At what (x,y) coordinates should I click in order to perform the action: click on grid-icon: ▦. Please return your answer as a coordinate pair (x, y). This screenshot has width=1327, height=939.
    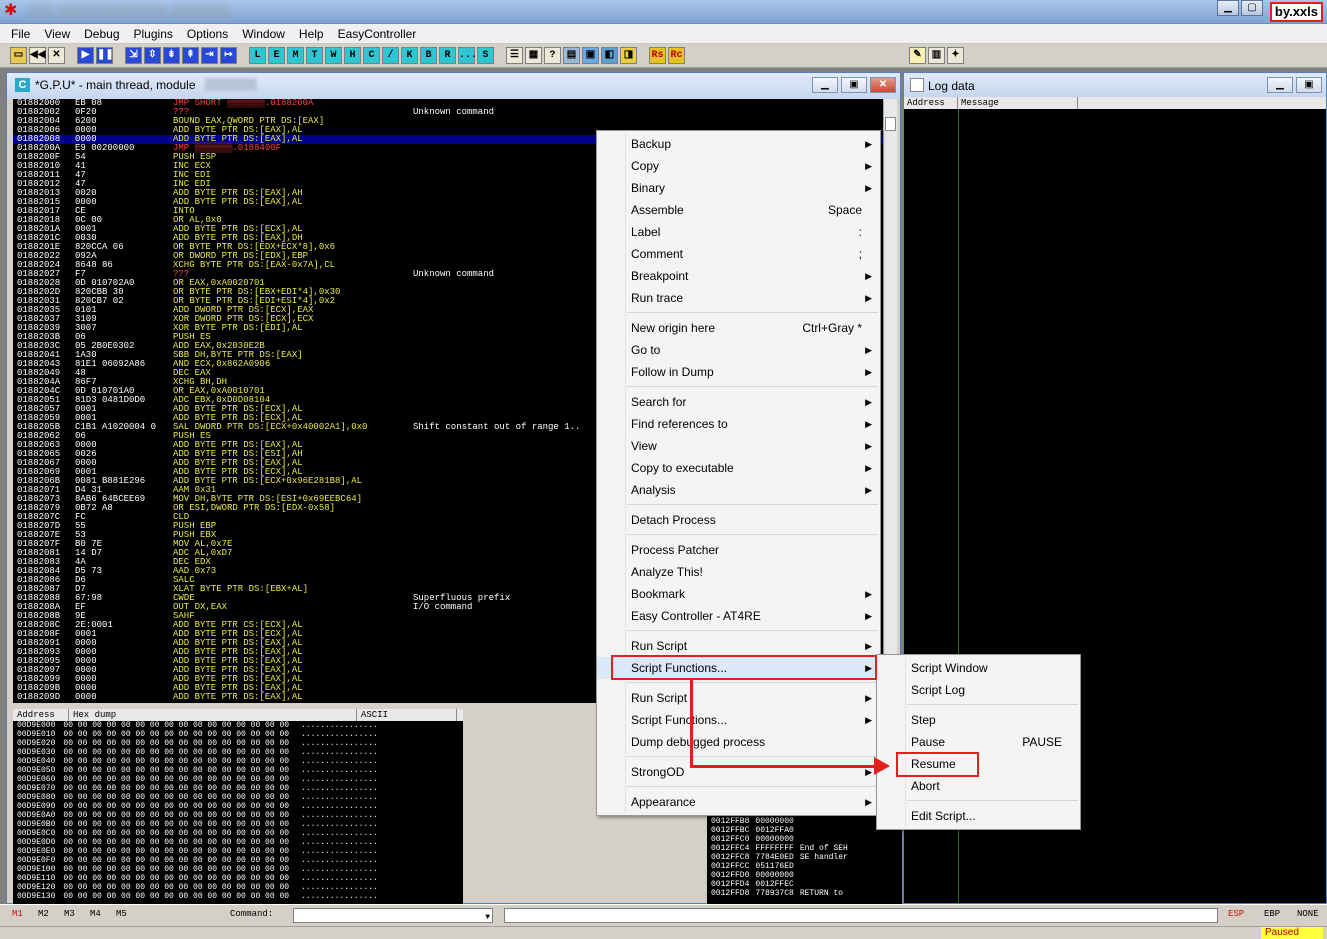
    Looking at the image, I should click on (533, 55).